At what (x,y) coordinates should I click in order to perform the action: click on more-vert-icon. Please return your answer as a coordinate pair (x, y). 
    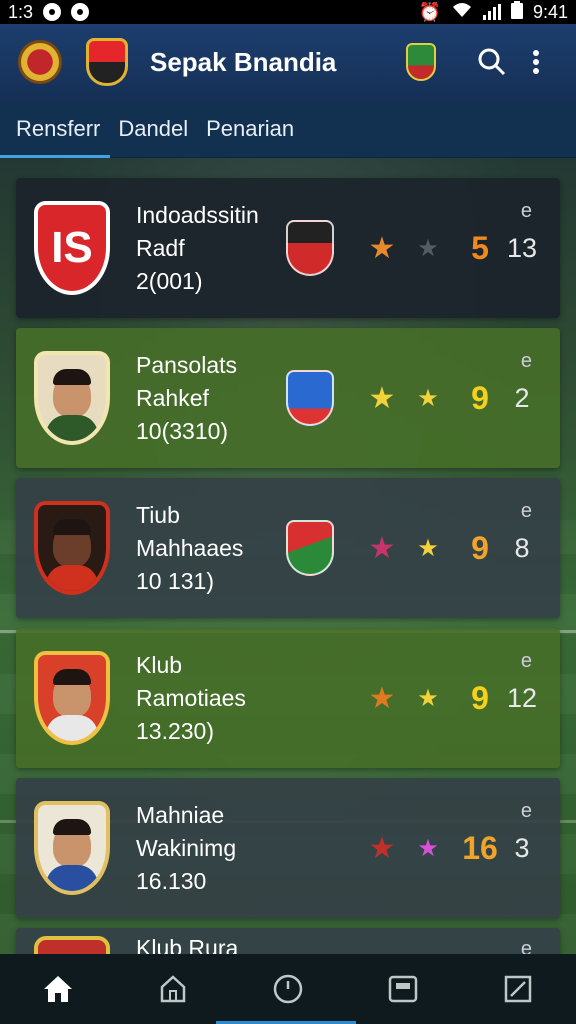
    Looking at the image, I should click on (536, 62).